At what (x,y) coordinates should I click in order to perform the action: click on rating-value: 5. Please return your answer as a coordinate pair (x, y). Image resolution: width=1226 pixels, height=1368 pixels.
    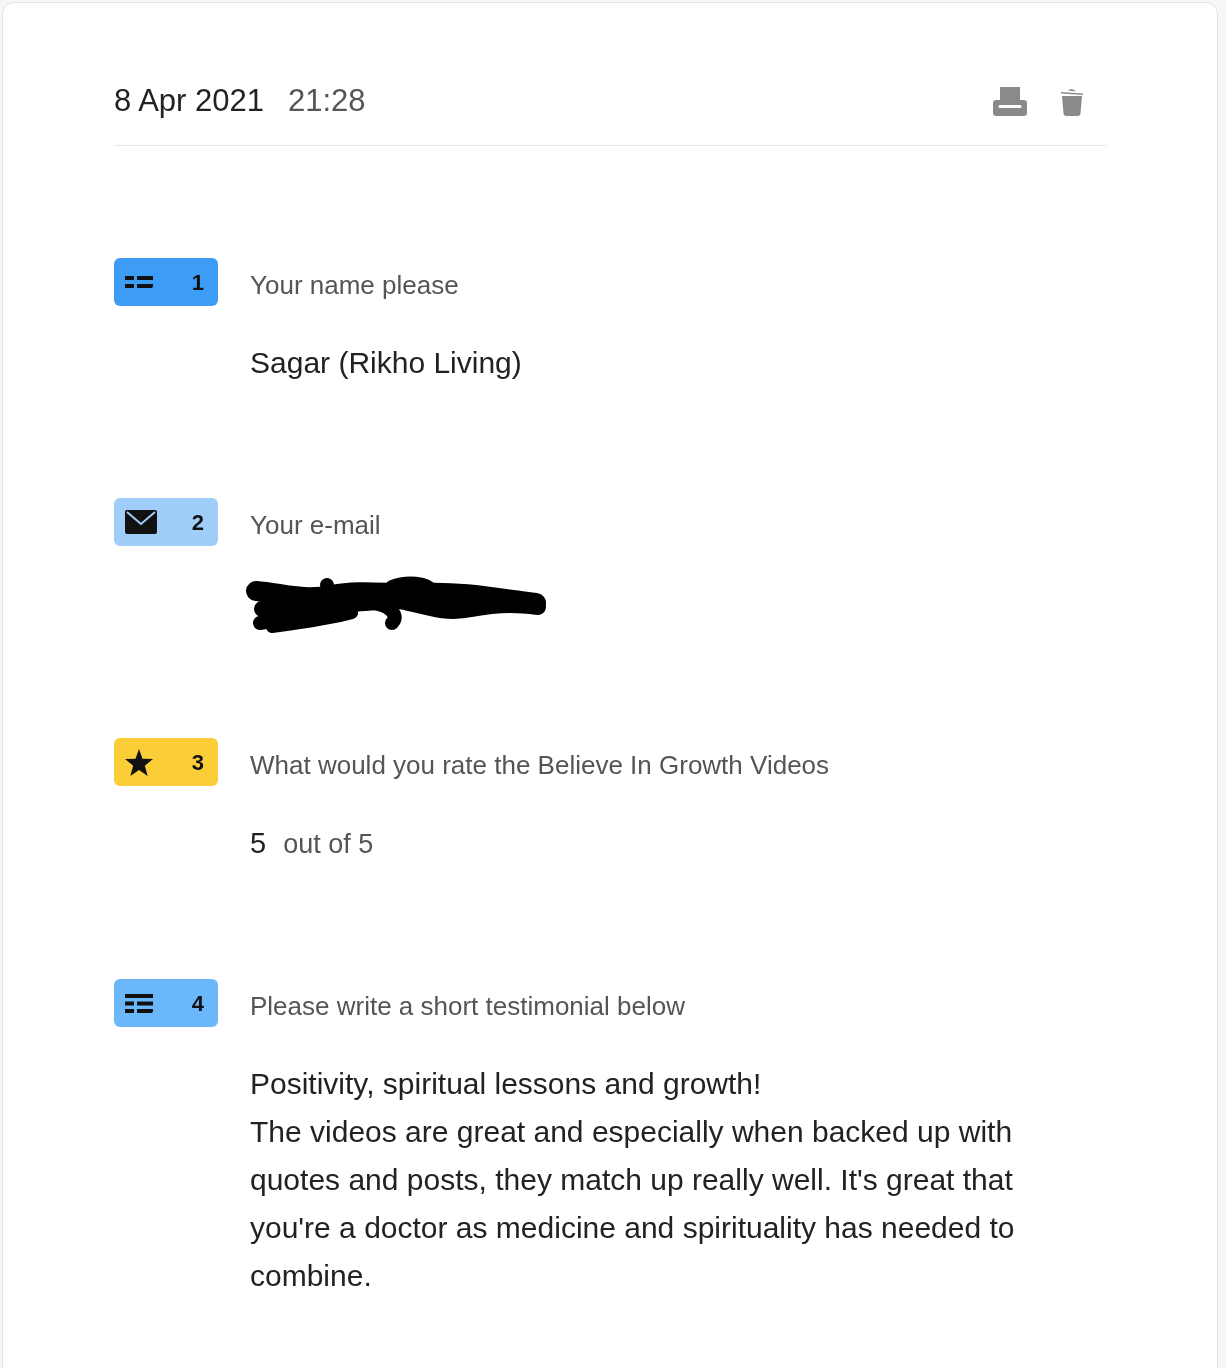
    Looking at the image, I should click on (258, 843).